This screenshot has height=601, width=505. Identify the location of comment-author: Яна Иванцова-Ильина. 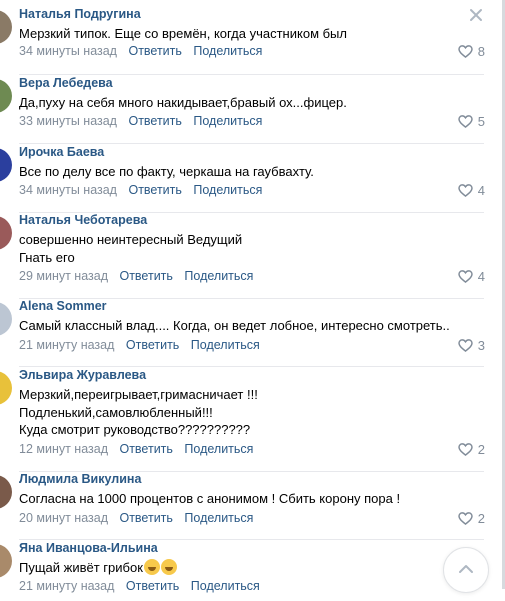
(88, 548).